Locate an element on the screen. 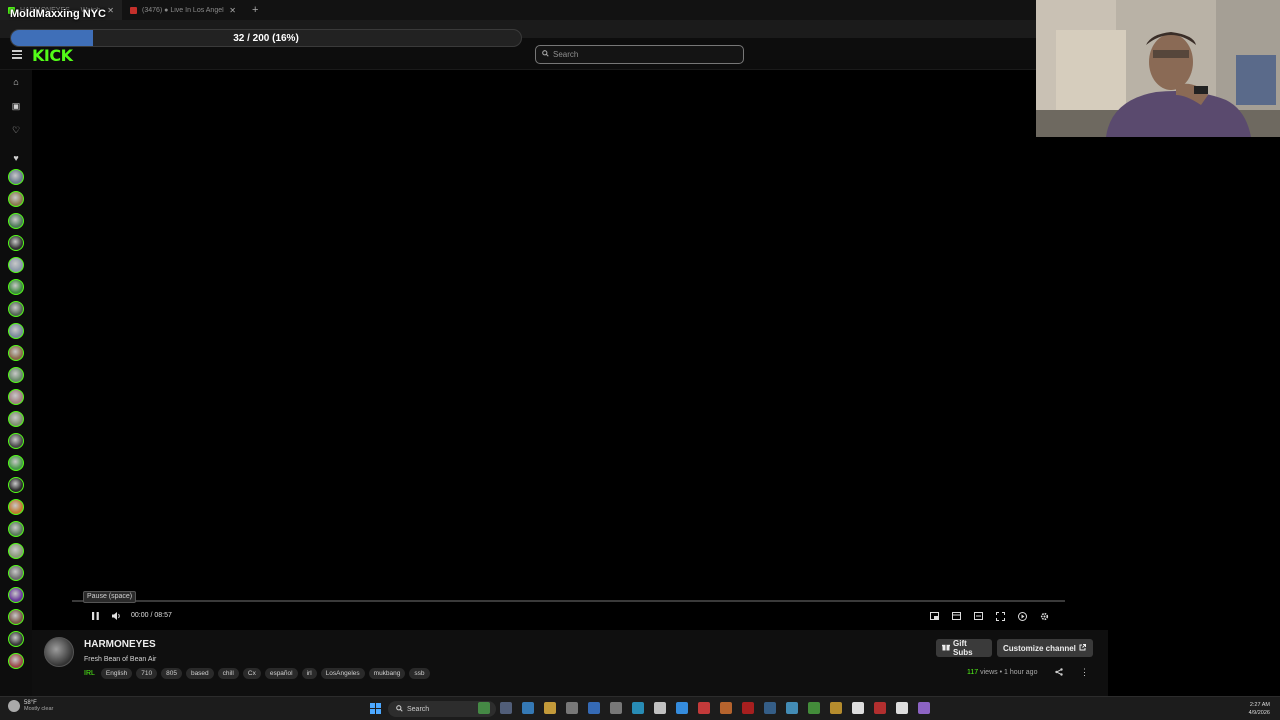  search-icon is located at coordinates (545, 54).